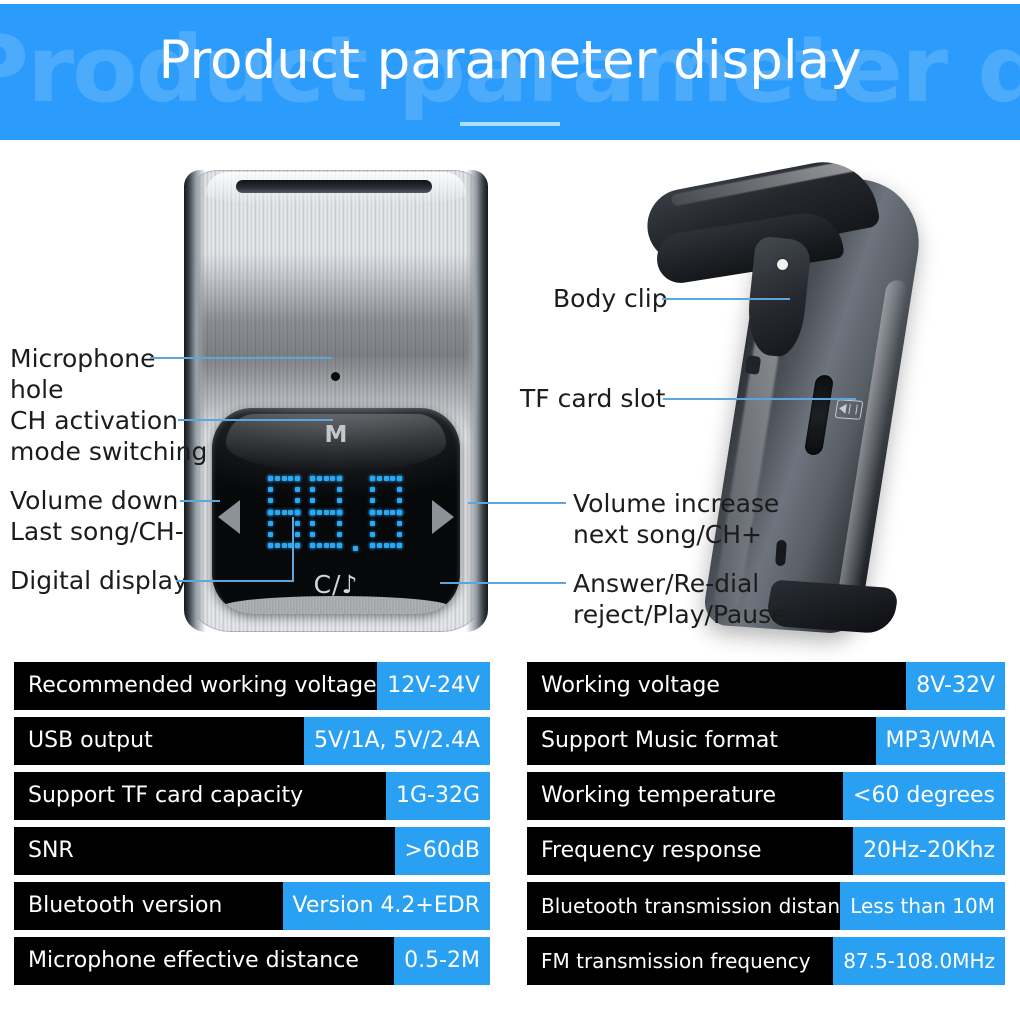  I want to click on spec-value: MP3/WMA, so click(940, 741).